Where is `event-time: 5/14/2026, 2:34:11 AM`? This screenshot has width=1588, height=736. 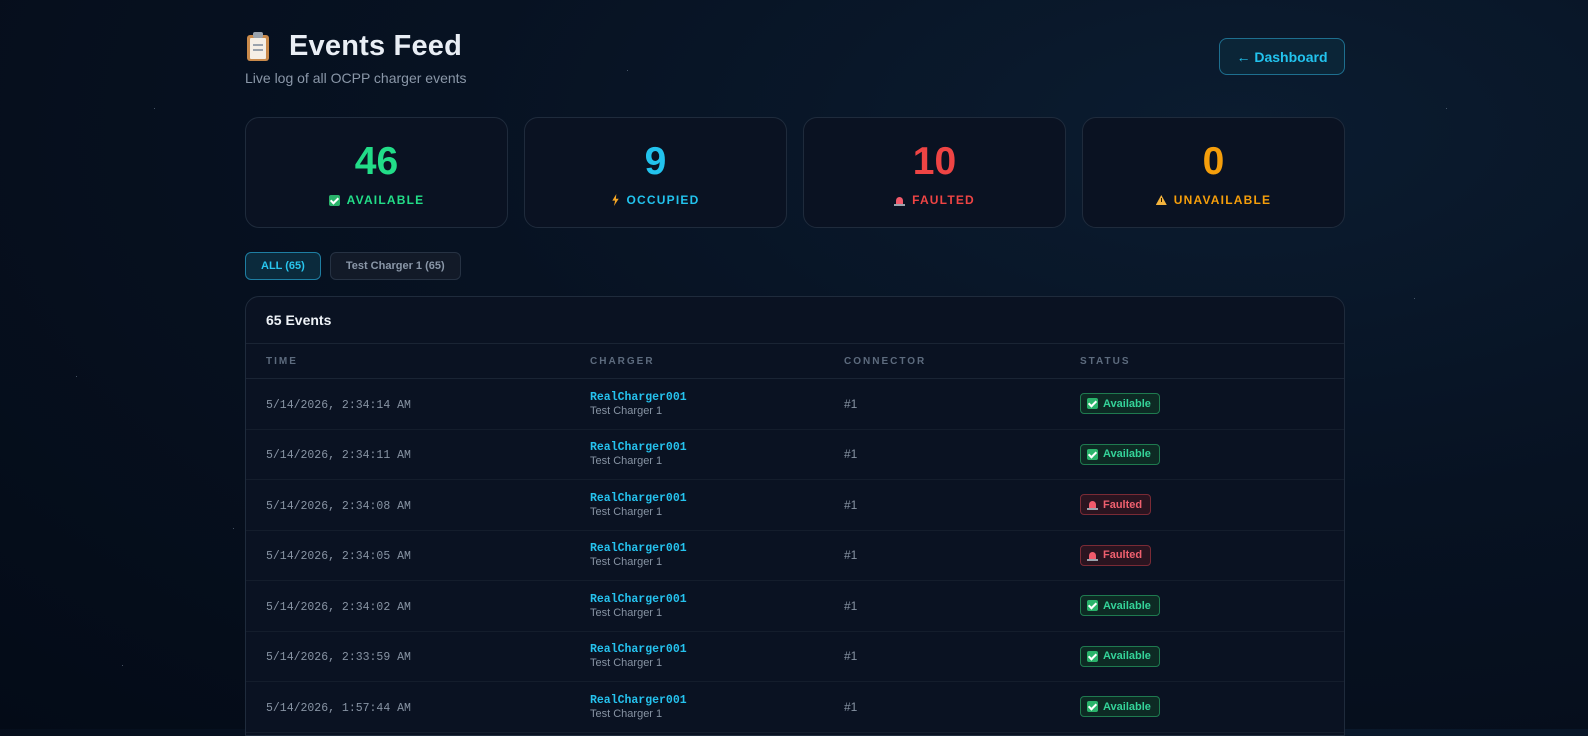 event-time: 5/14/2026, 2:34:11 AM is located at coordinates (418, 454).